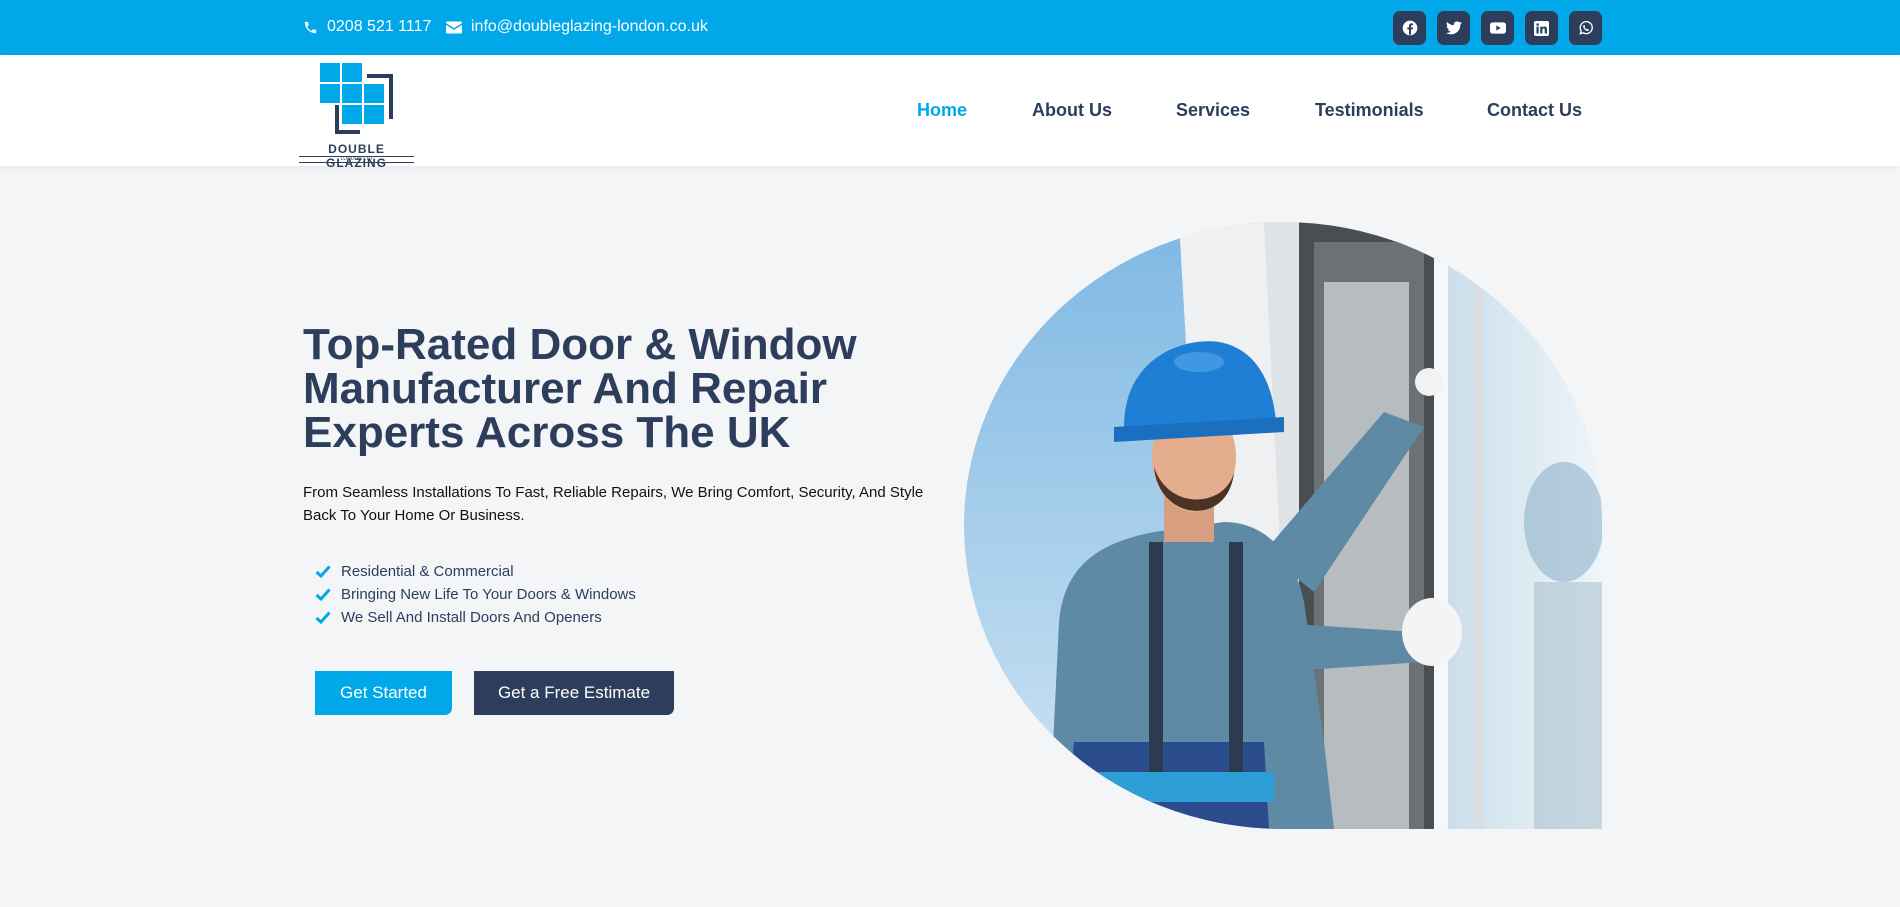 This screenshot has height=907, width=1900. I want to click on logo-window-icon, so click(356, 98).